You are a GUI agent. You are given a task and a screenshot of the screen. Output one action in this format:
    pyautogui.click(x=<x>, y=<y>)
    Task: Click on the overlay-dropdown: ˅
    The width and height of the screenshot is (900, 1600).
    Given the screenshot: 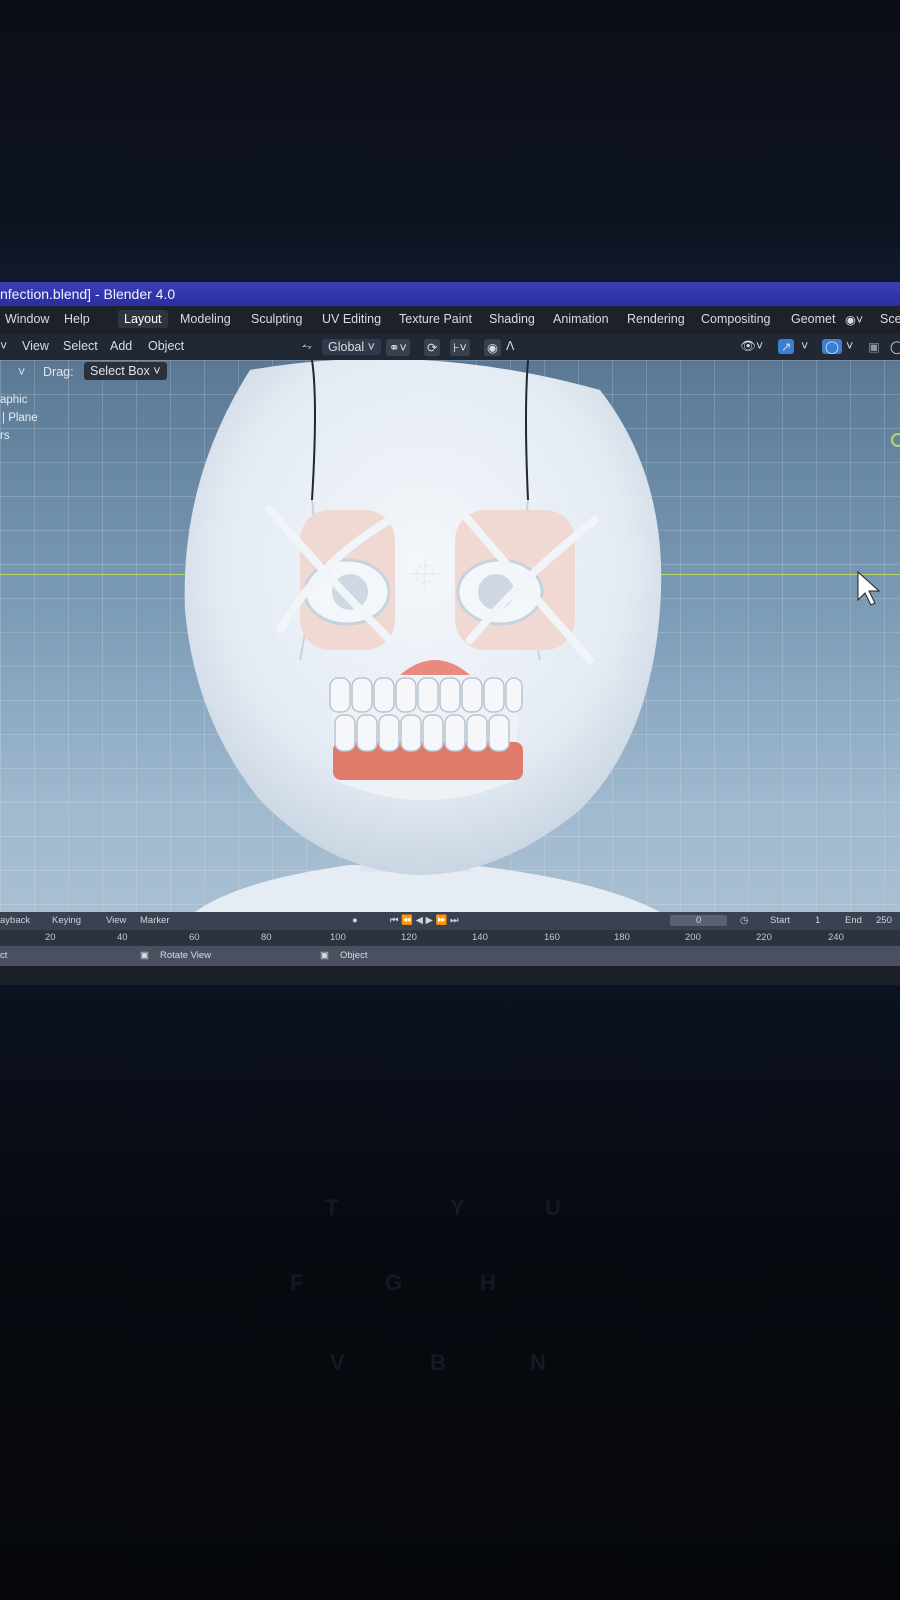 What is the action you would take?
    pyautogui.click(x=849, y=346)
    